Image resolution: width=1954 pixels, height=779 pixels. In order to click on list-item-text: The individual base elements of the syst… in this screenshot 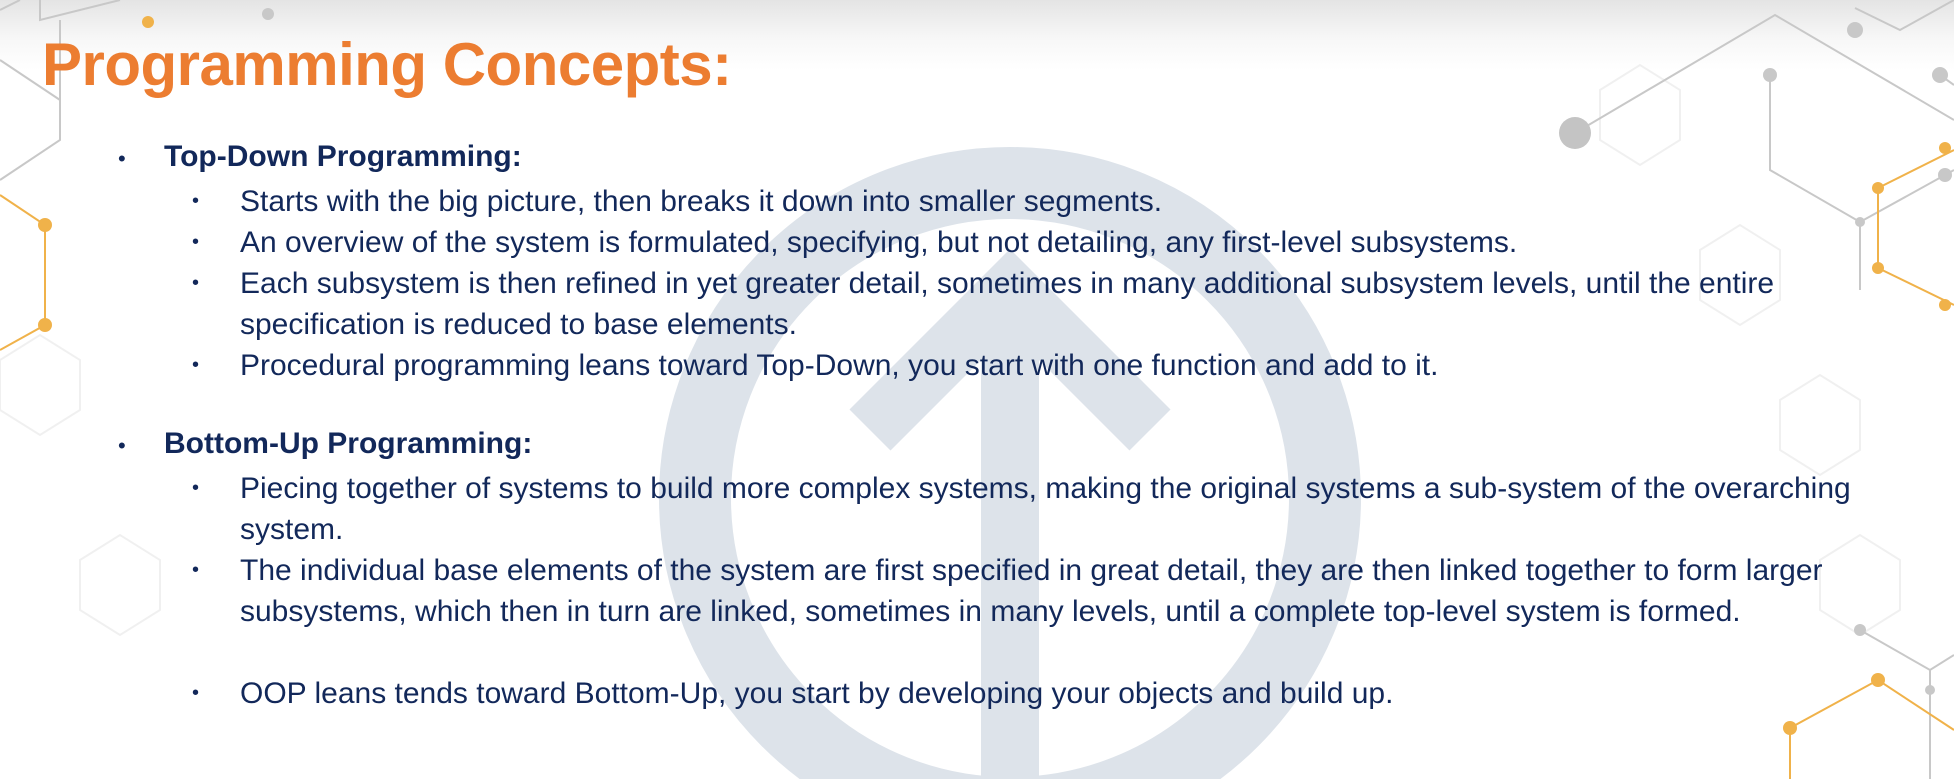, I will do `click(1031, 591)`.